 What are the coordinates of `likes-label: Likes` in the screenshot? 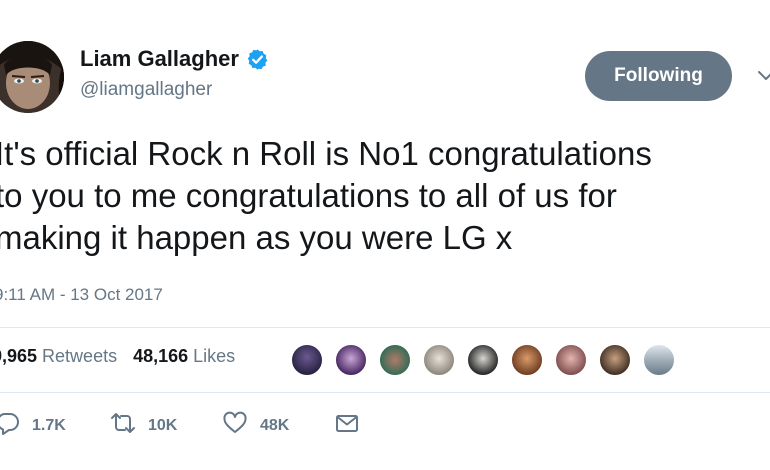 It's located at (214, 356).